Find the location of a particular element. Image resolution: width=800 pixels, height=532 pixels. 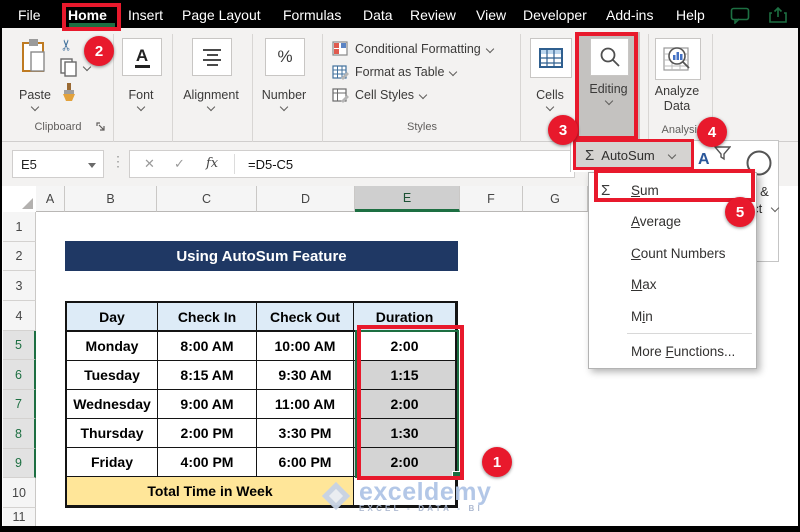

editing-label: Editing is located at coordinates (608, 89).